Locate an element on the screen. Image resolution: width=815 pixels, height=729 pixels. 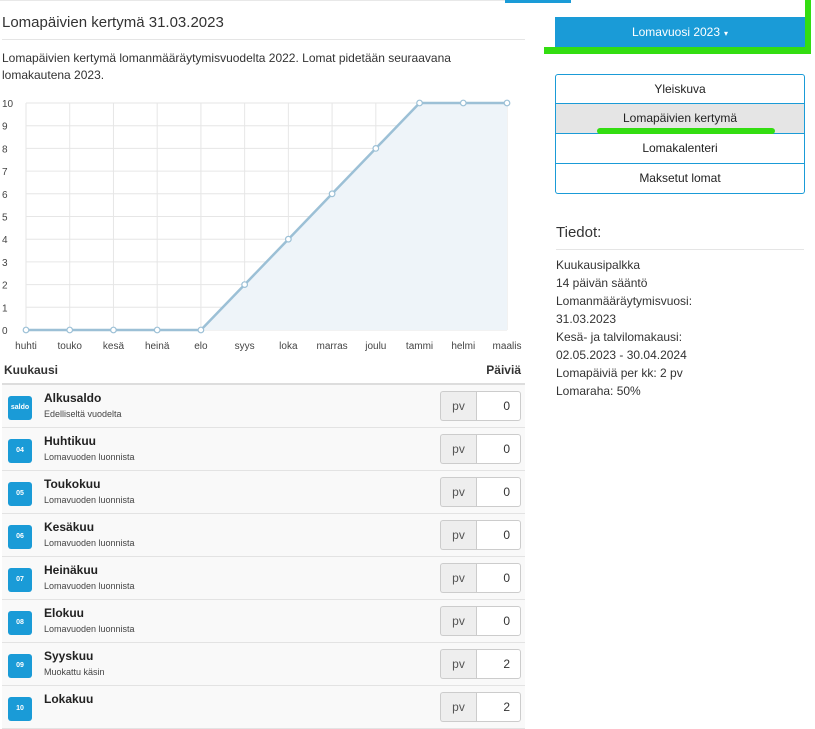
row-title: Lokakuu is located at coordinates (69, 699).